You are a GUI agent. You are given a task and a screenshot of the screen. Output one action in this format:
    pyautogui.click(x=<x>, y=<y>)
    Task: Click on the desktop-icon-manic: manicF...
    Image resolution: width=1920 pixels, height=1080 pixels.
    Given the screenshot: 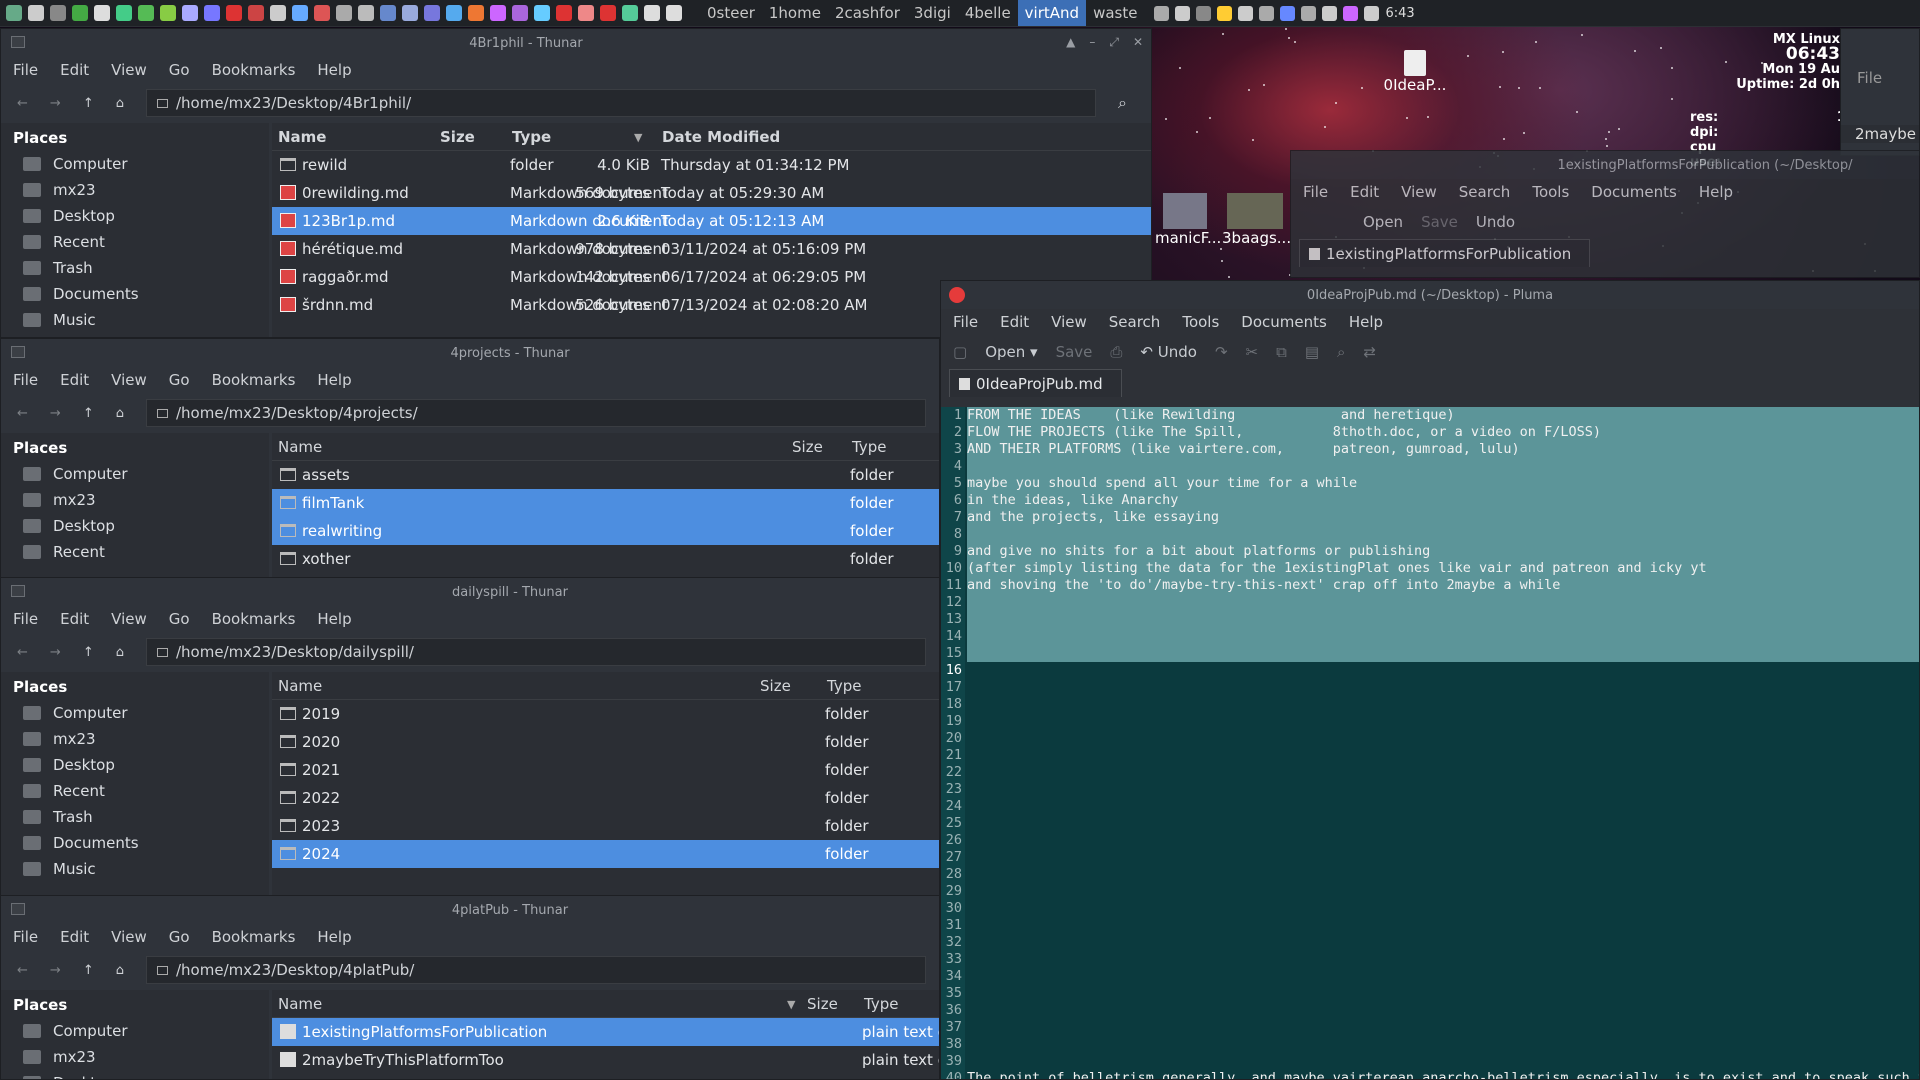 What is the action you would take?
    pyautogui.click(x=1188, y=220)
    